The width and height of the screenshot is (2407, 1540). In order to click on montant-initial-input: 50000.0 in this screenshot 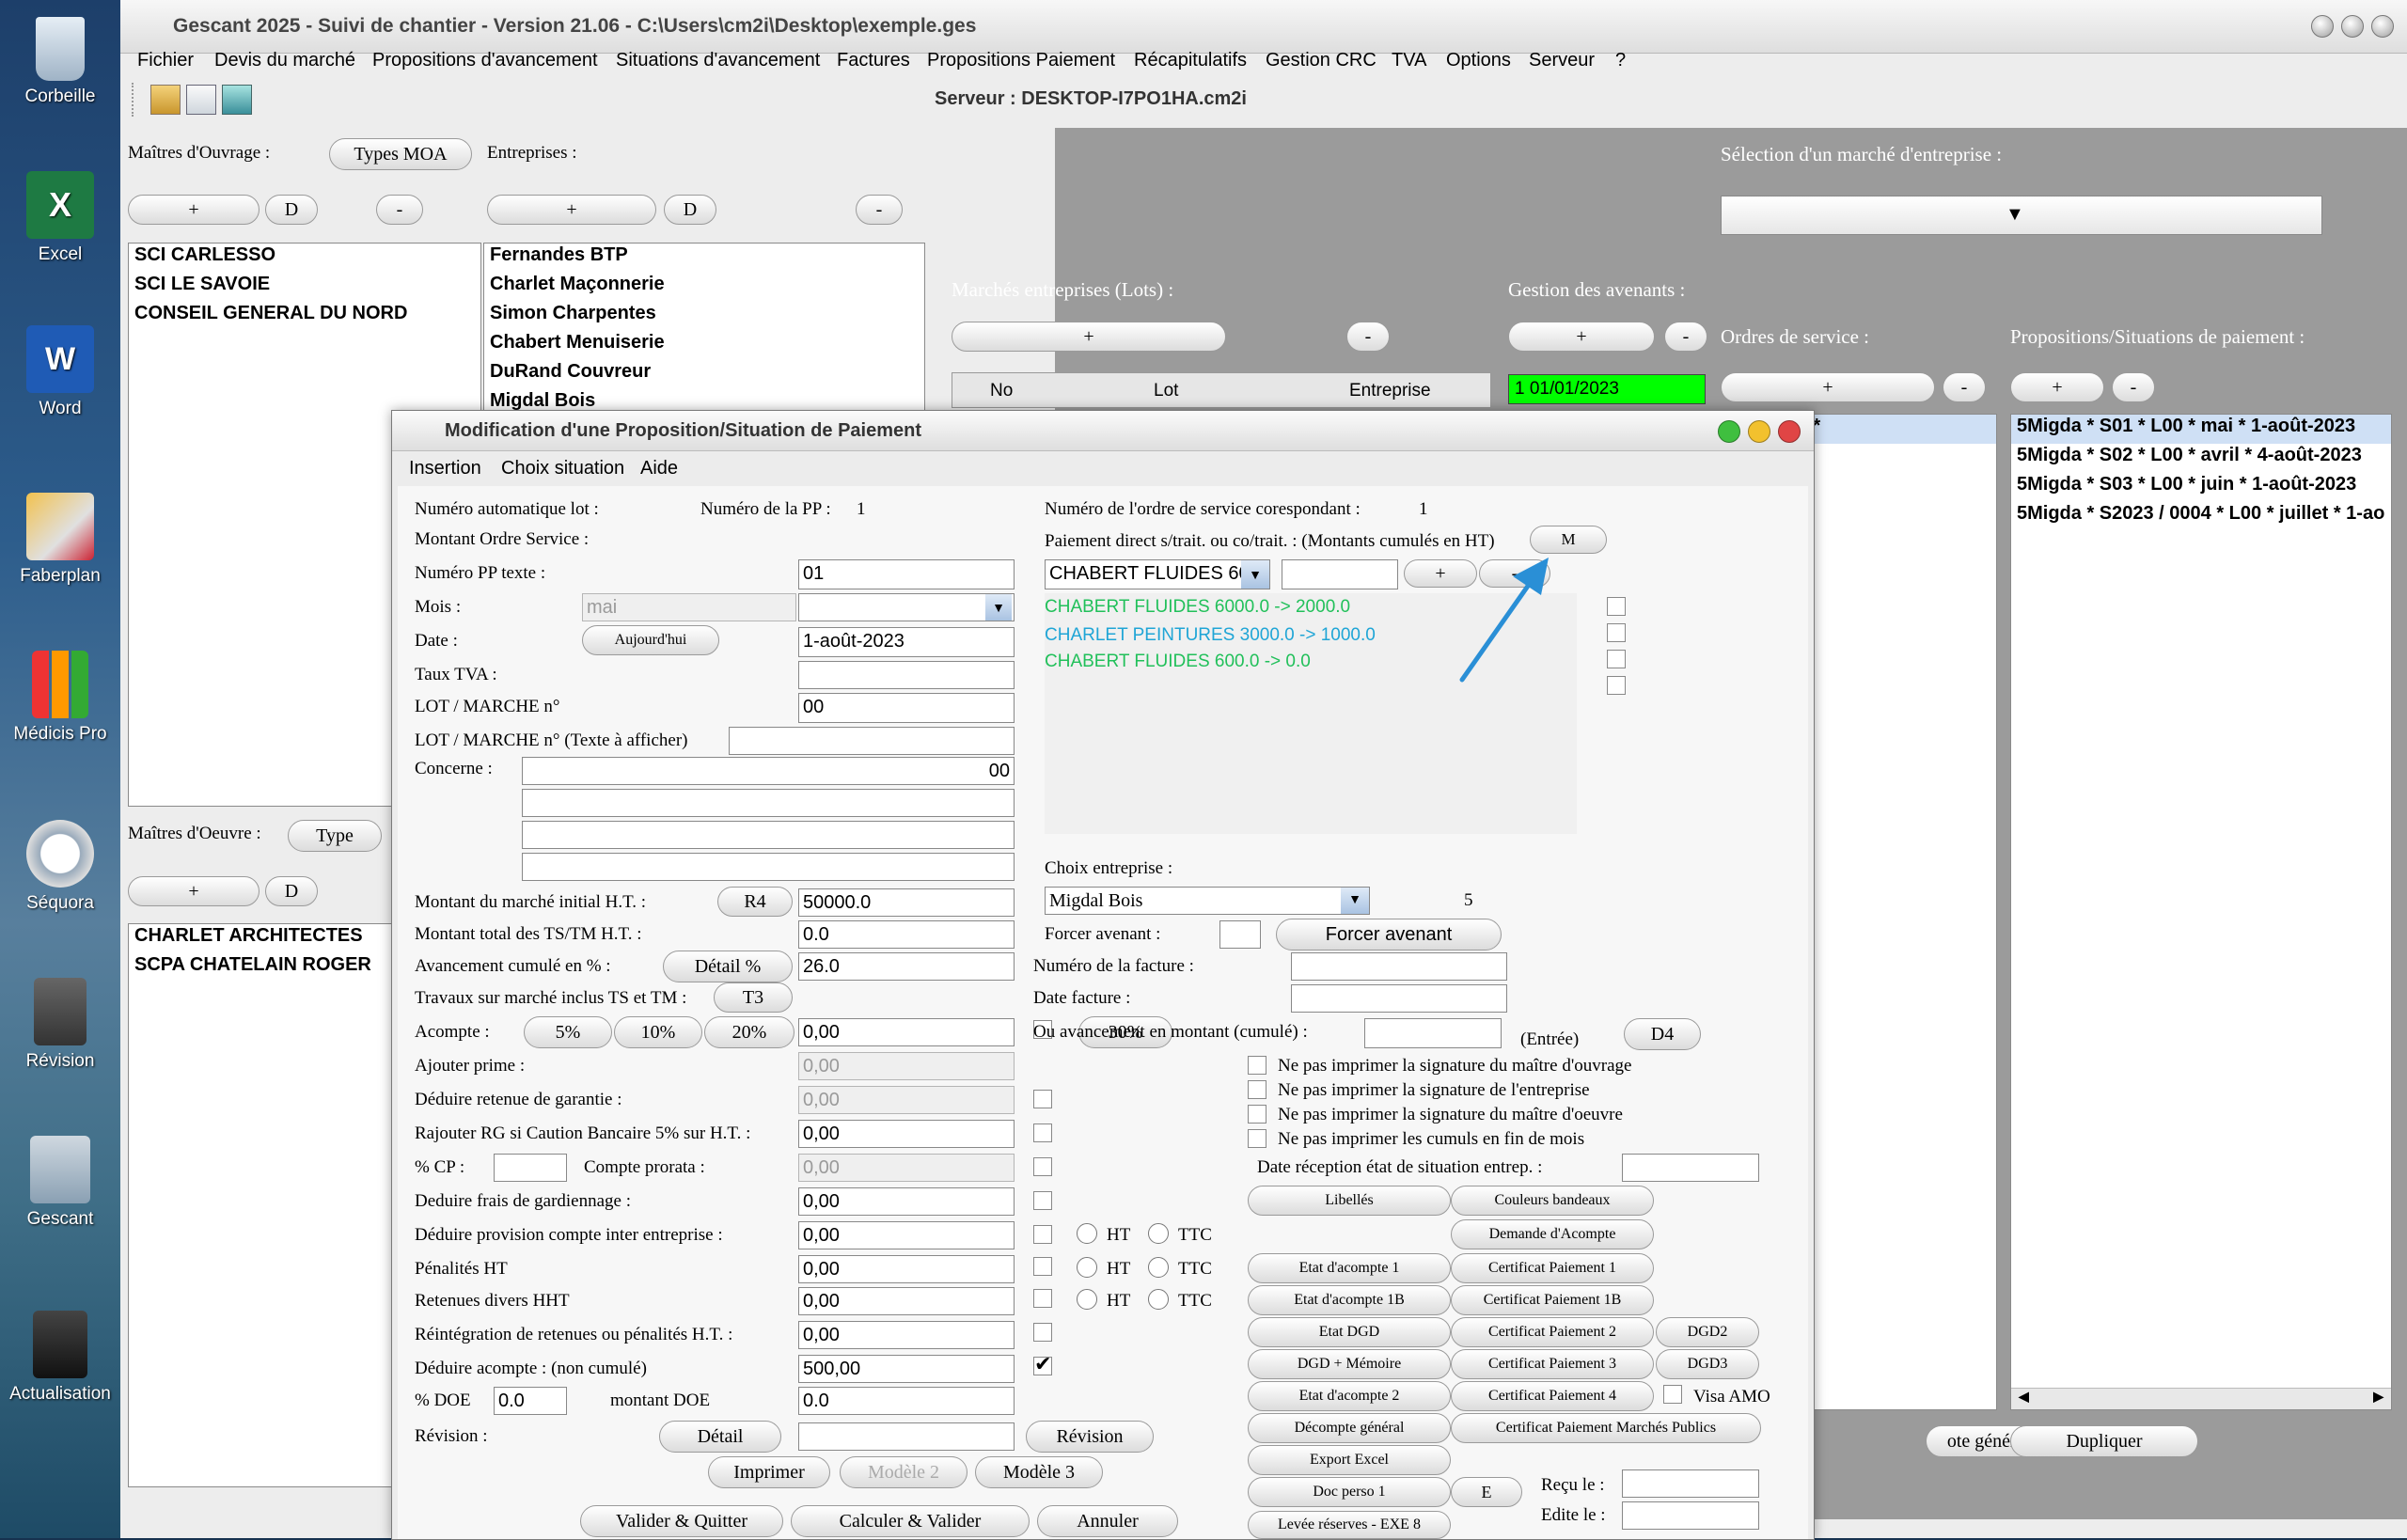, I will do `click(906, 902)`.